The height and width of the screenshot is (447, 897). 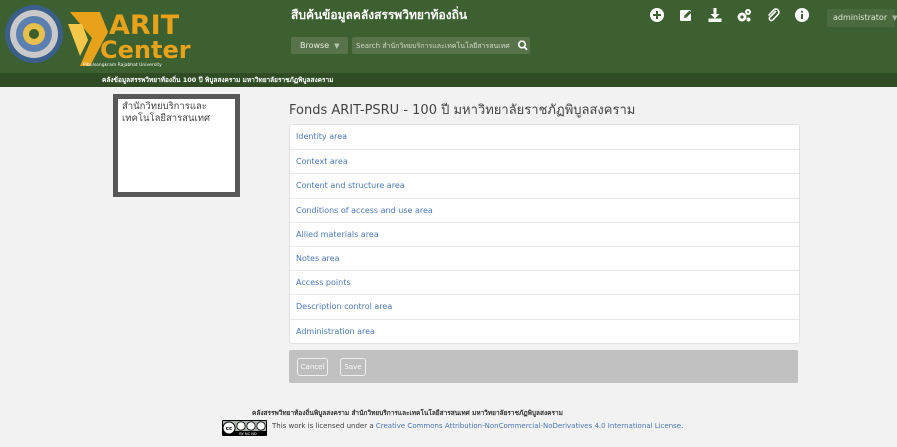 What do you see at coordinates (166, 118) in the screenshot?
I see `repository-name-line2: เทคโนโลยีสารสนเทศ` at bounding box center [166, 118].